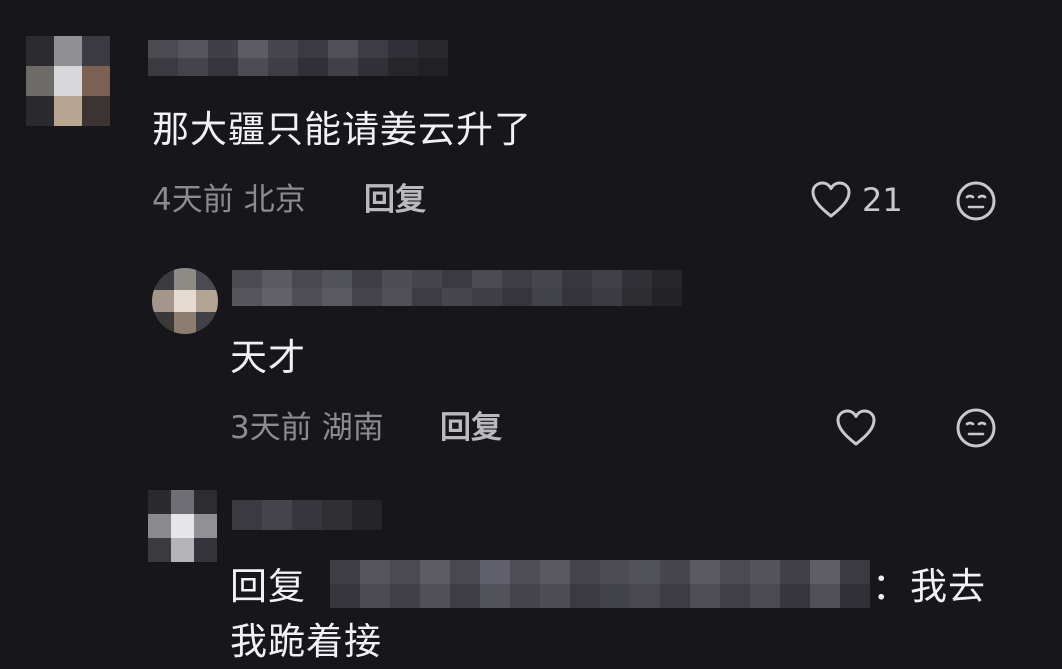  I want to click on reply-prefix: 回复, so click(268, 586).